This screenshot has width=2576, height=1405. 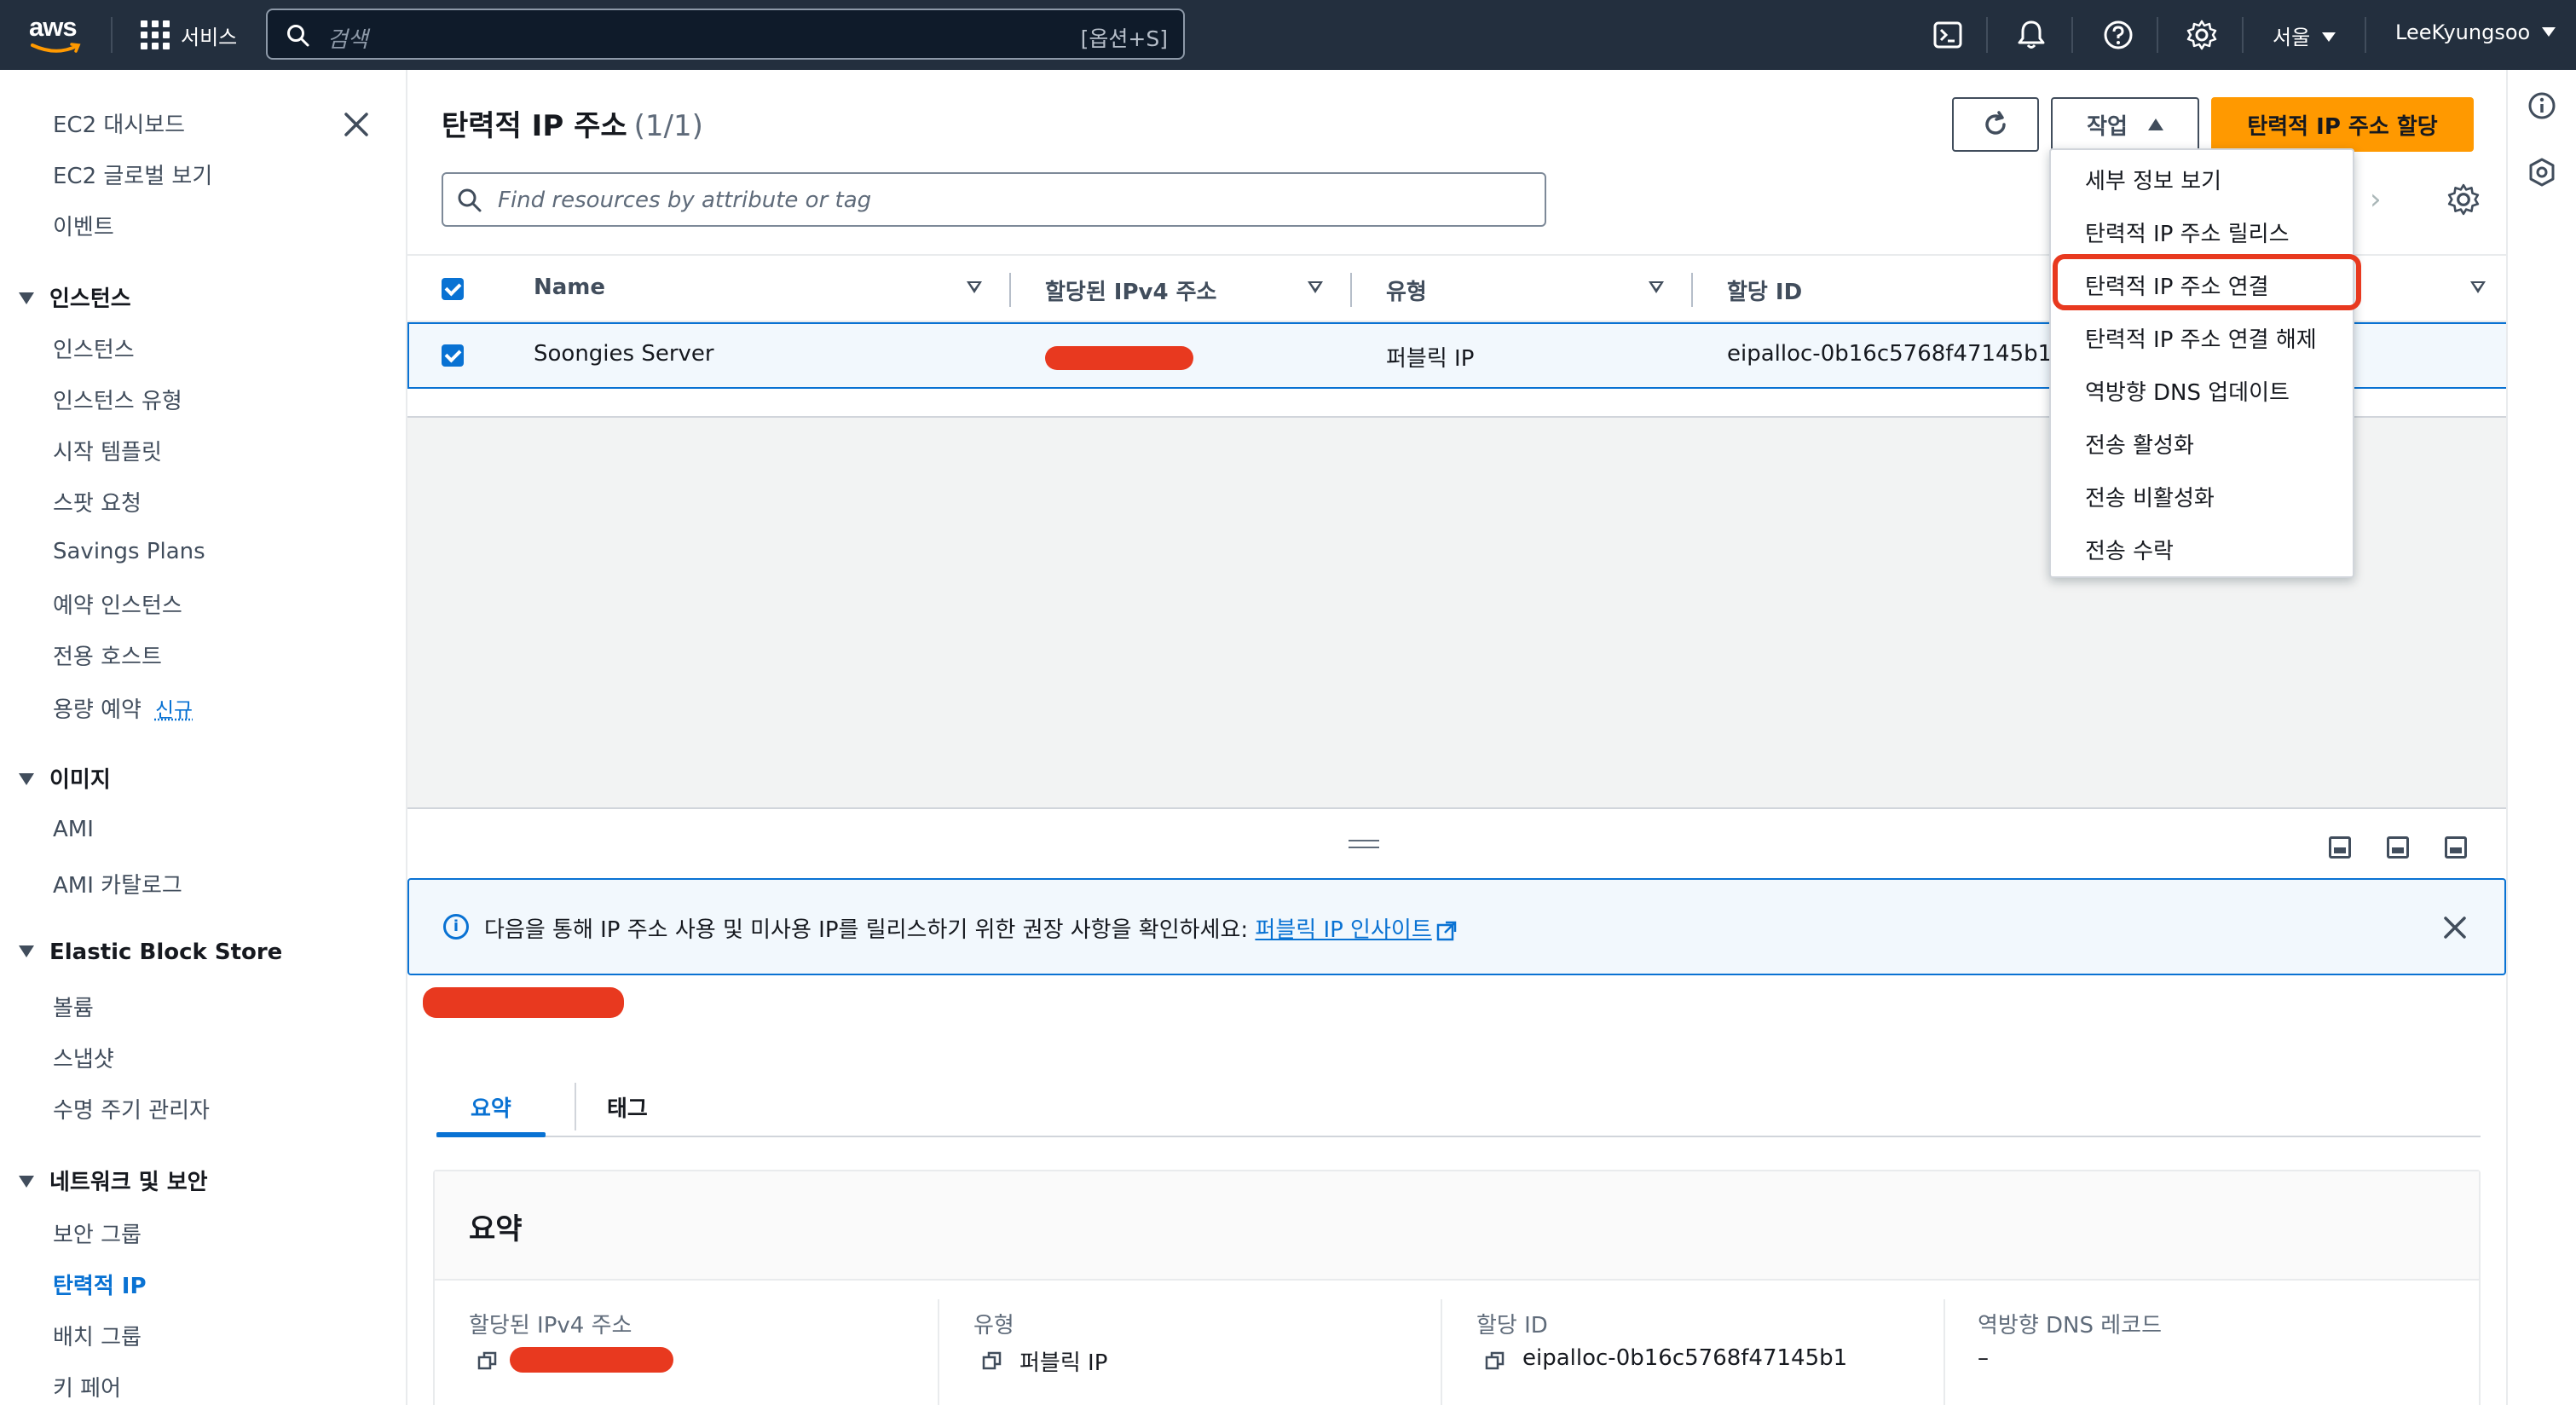 I want to click on redacted-ipv4-address, so click(x=1119, y=358).